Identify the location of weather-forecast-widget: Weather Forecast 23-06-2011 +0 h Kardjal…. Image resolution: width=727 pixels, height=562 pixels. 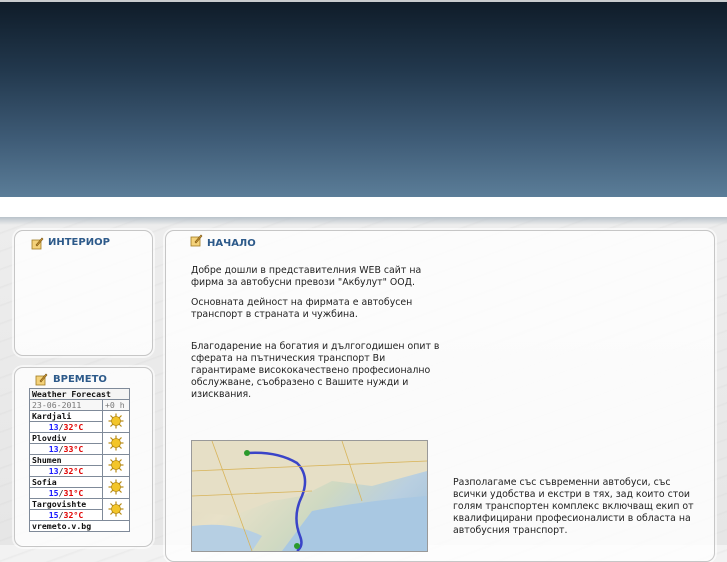
(79, 460).